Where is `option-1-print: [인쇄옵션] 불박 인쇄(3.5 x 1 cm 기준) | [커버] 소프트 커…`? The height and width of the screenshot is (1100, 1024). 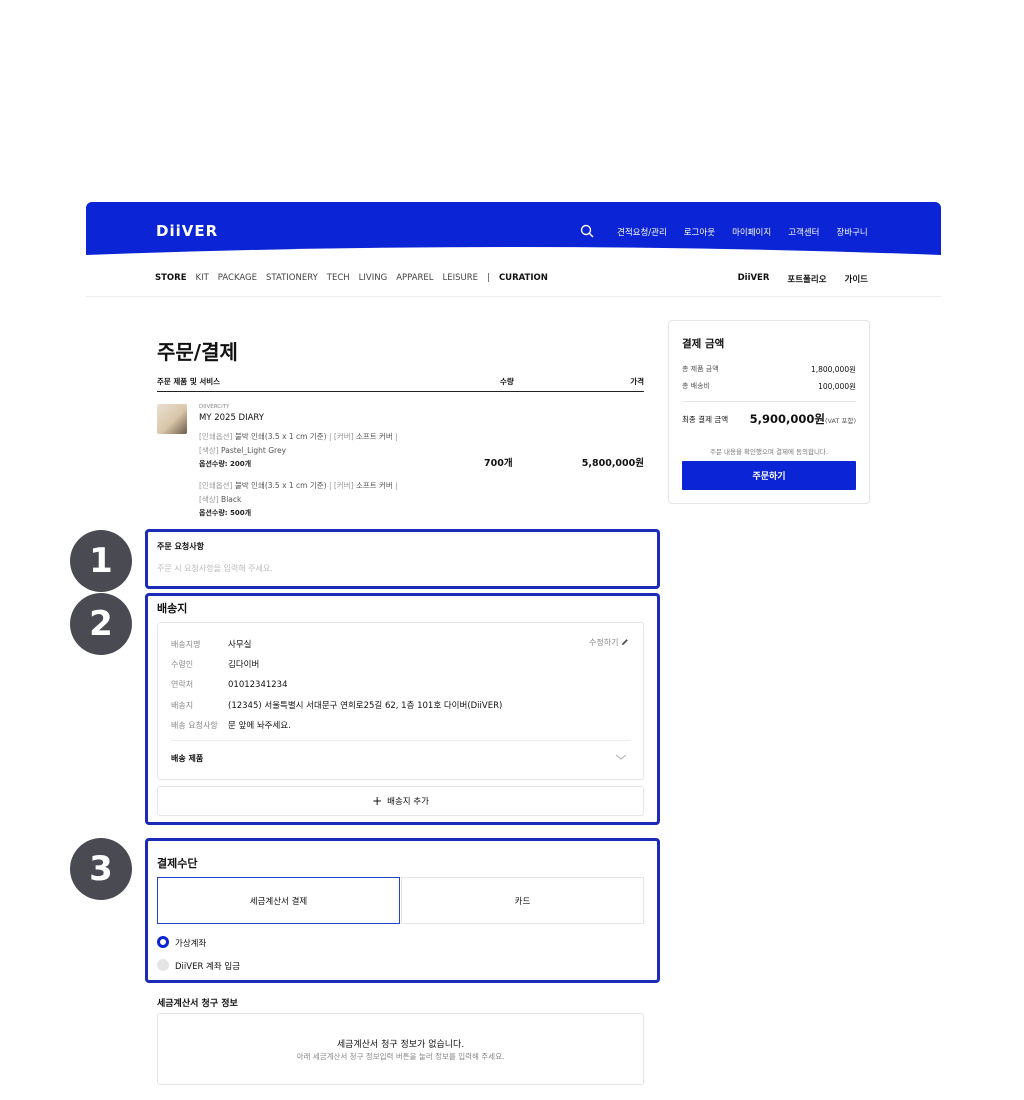 option-1-print: [인쇄옵션] 불박 인쇄(3.5 x 1 cm 기준) | [커버] 소프트 커… is located at coordinates (298, 436).